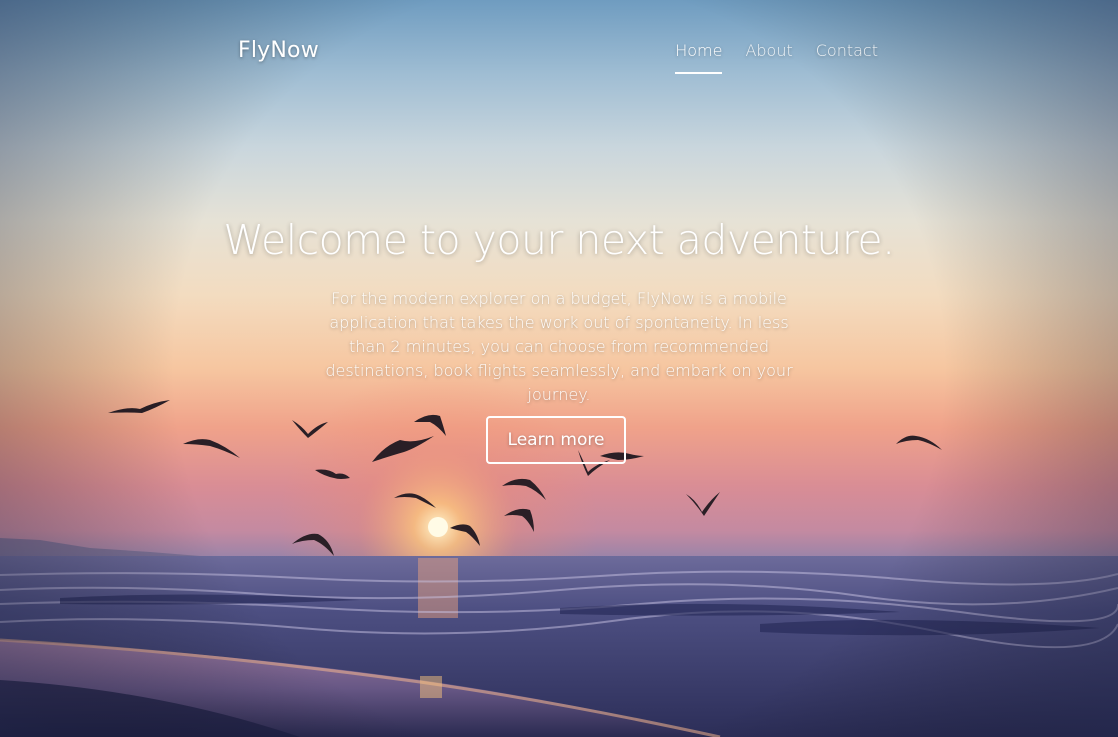  What do you see at coordinates (699, 57) in the screenshot?
I see `nav-item-home: Home` at bounding box center [699, 57].